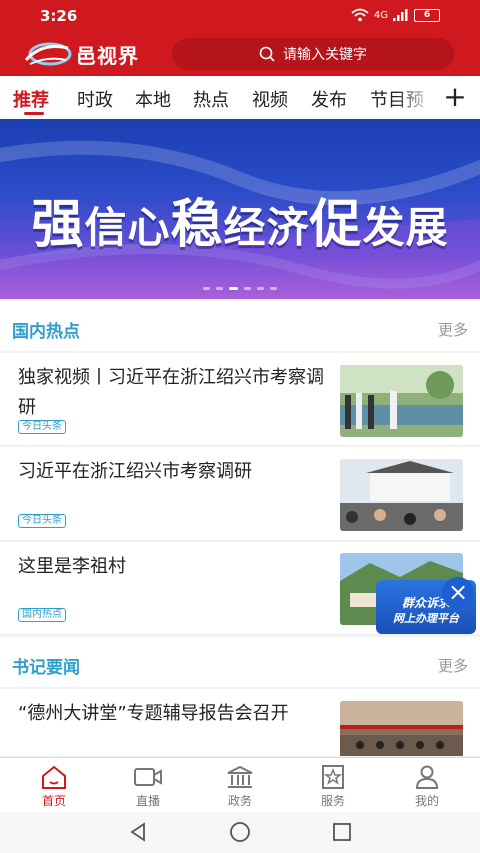 Image resolution: width=480 pixels, height=853 pixels. I want to click on nav-profile: 我的, so click(427, 786).